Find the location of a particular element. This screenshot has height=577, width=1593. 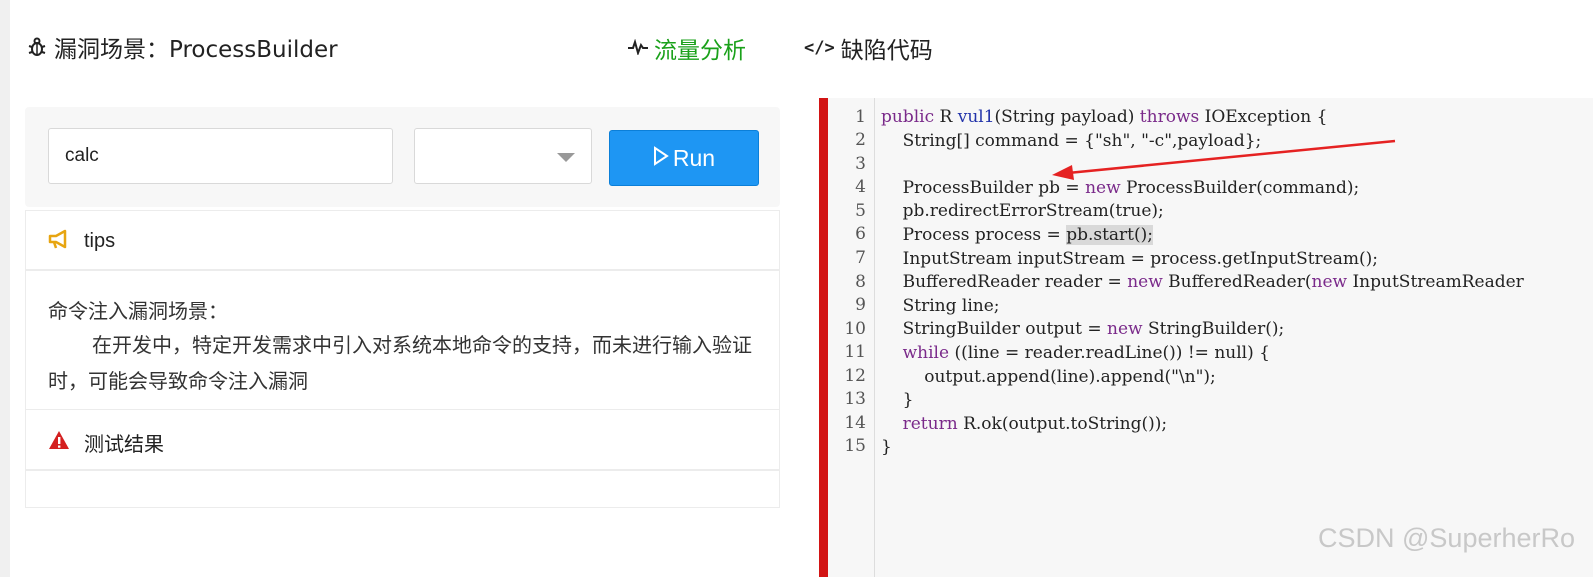

tips-header: tips is located at coordinates (402, 240).